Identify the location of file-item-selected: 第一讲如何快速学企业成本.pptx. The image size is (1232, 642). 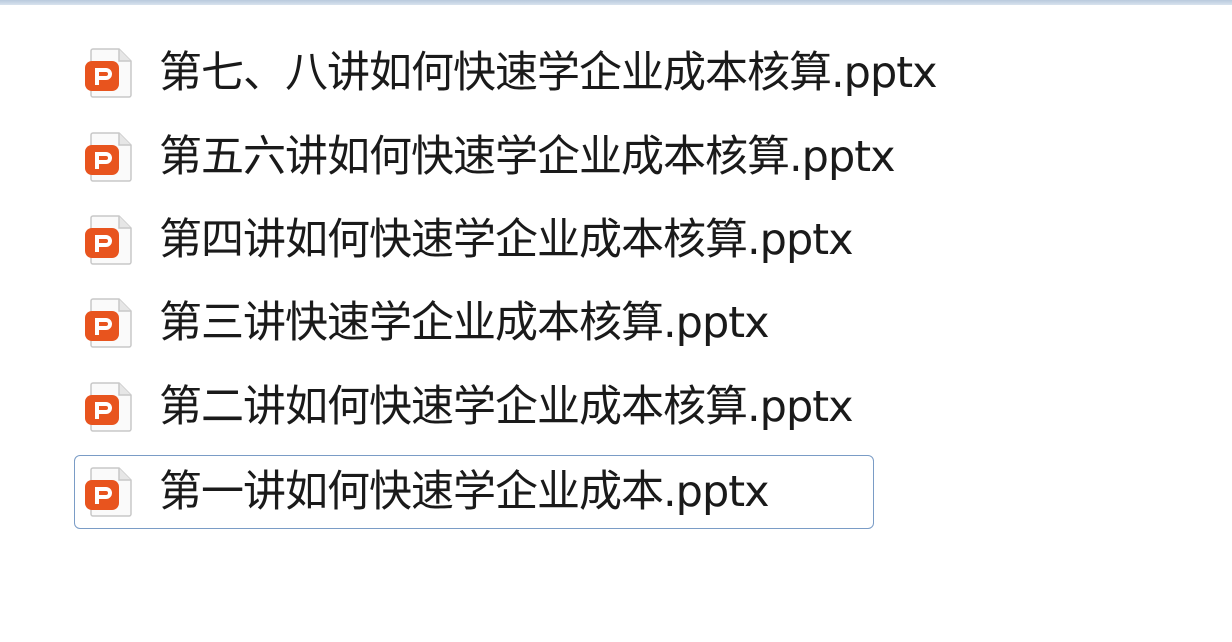
(474, 492).